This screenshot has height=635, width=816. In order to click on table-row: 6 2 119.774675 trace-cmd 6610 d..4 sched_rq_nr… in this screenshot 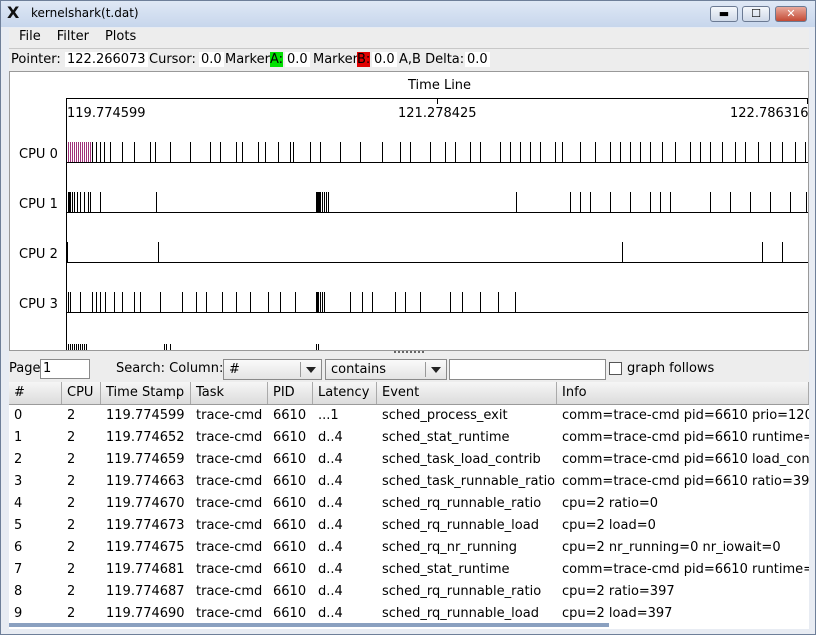, I will do `click(409, 548)`.